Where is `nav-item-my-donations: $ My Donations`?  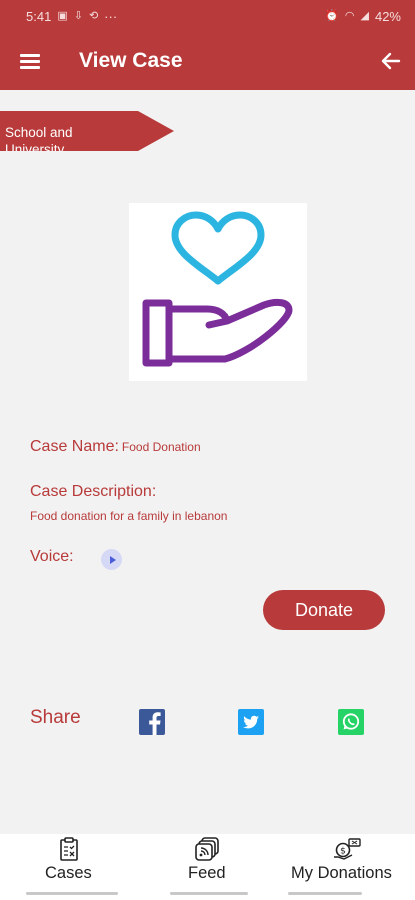
nav-item-my-donations: $ My Donations is located at coordinates (347, 867).